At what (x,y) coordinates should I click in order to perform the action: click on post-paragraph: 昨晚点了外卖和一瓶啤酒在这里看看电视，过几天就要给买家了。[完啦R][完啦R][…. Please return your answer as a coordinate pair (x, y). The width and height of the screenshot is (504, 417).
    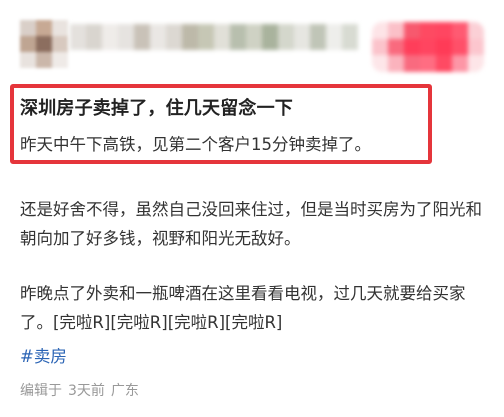
    Looking at the image, I should click on (255, 308).